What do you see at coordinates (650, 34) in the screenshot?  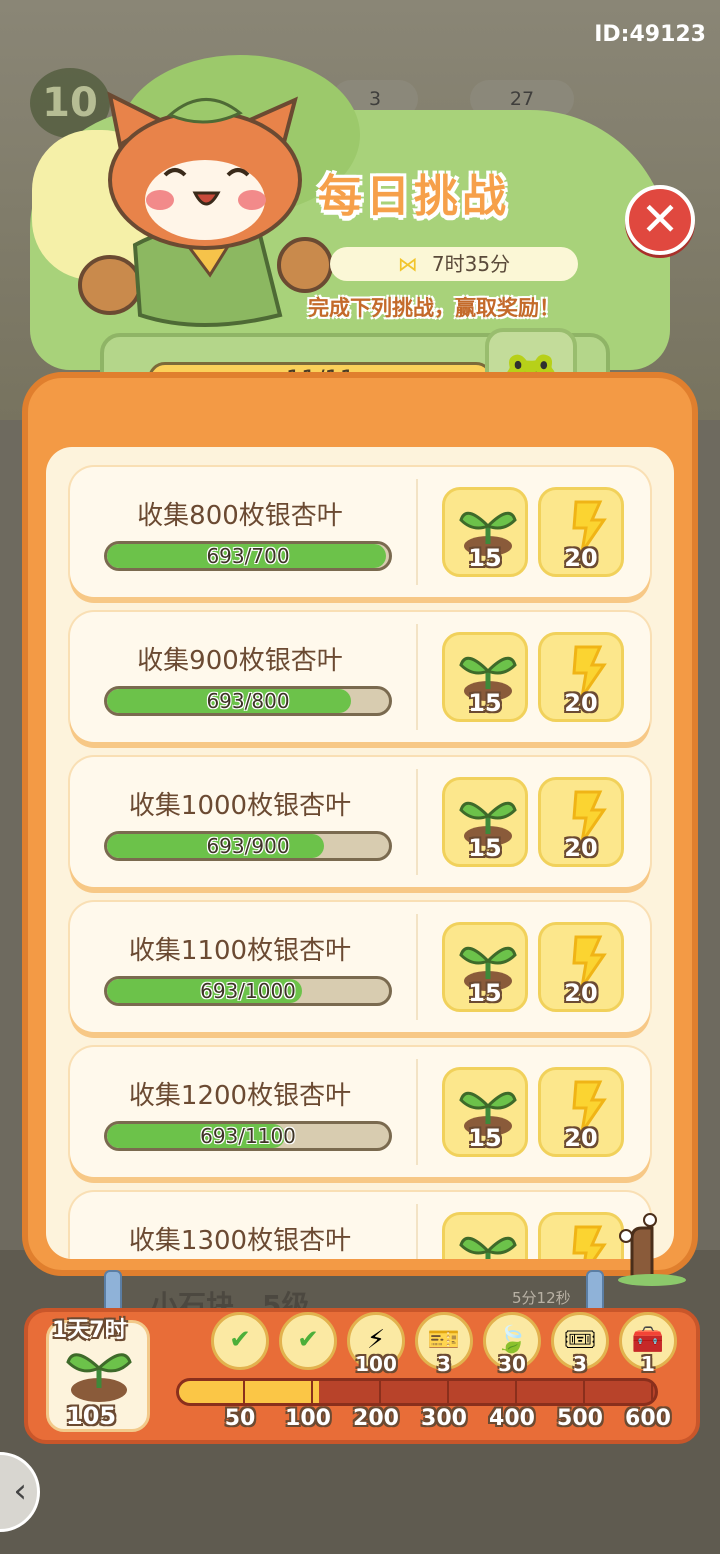 I see `player-id: ID:49123` at bounding box center [650, 34].